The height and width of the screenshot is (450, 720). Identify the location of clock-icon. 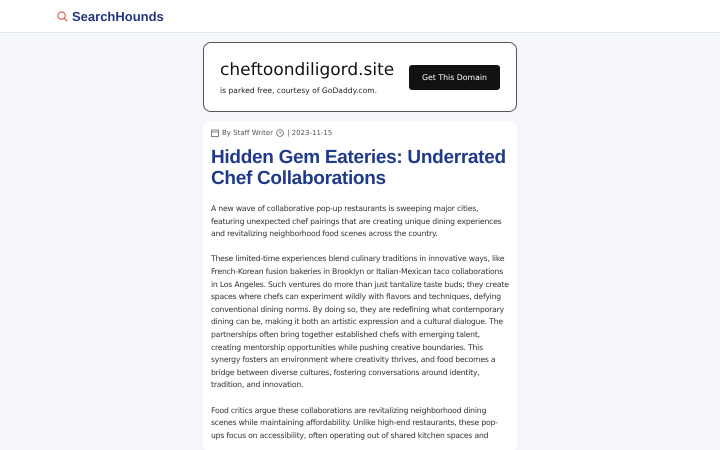
(280, 133).